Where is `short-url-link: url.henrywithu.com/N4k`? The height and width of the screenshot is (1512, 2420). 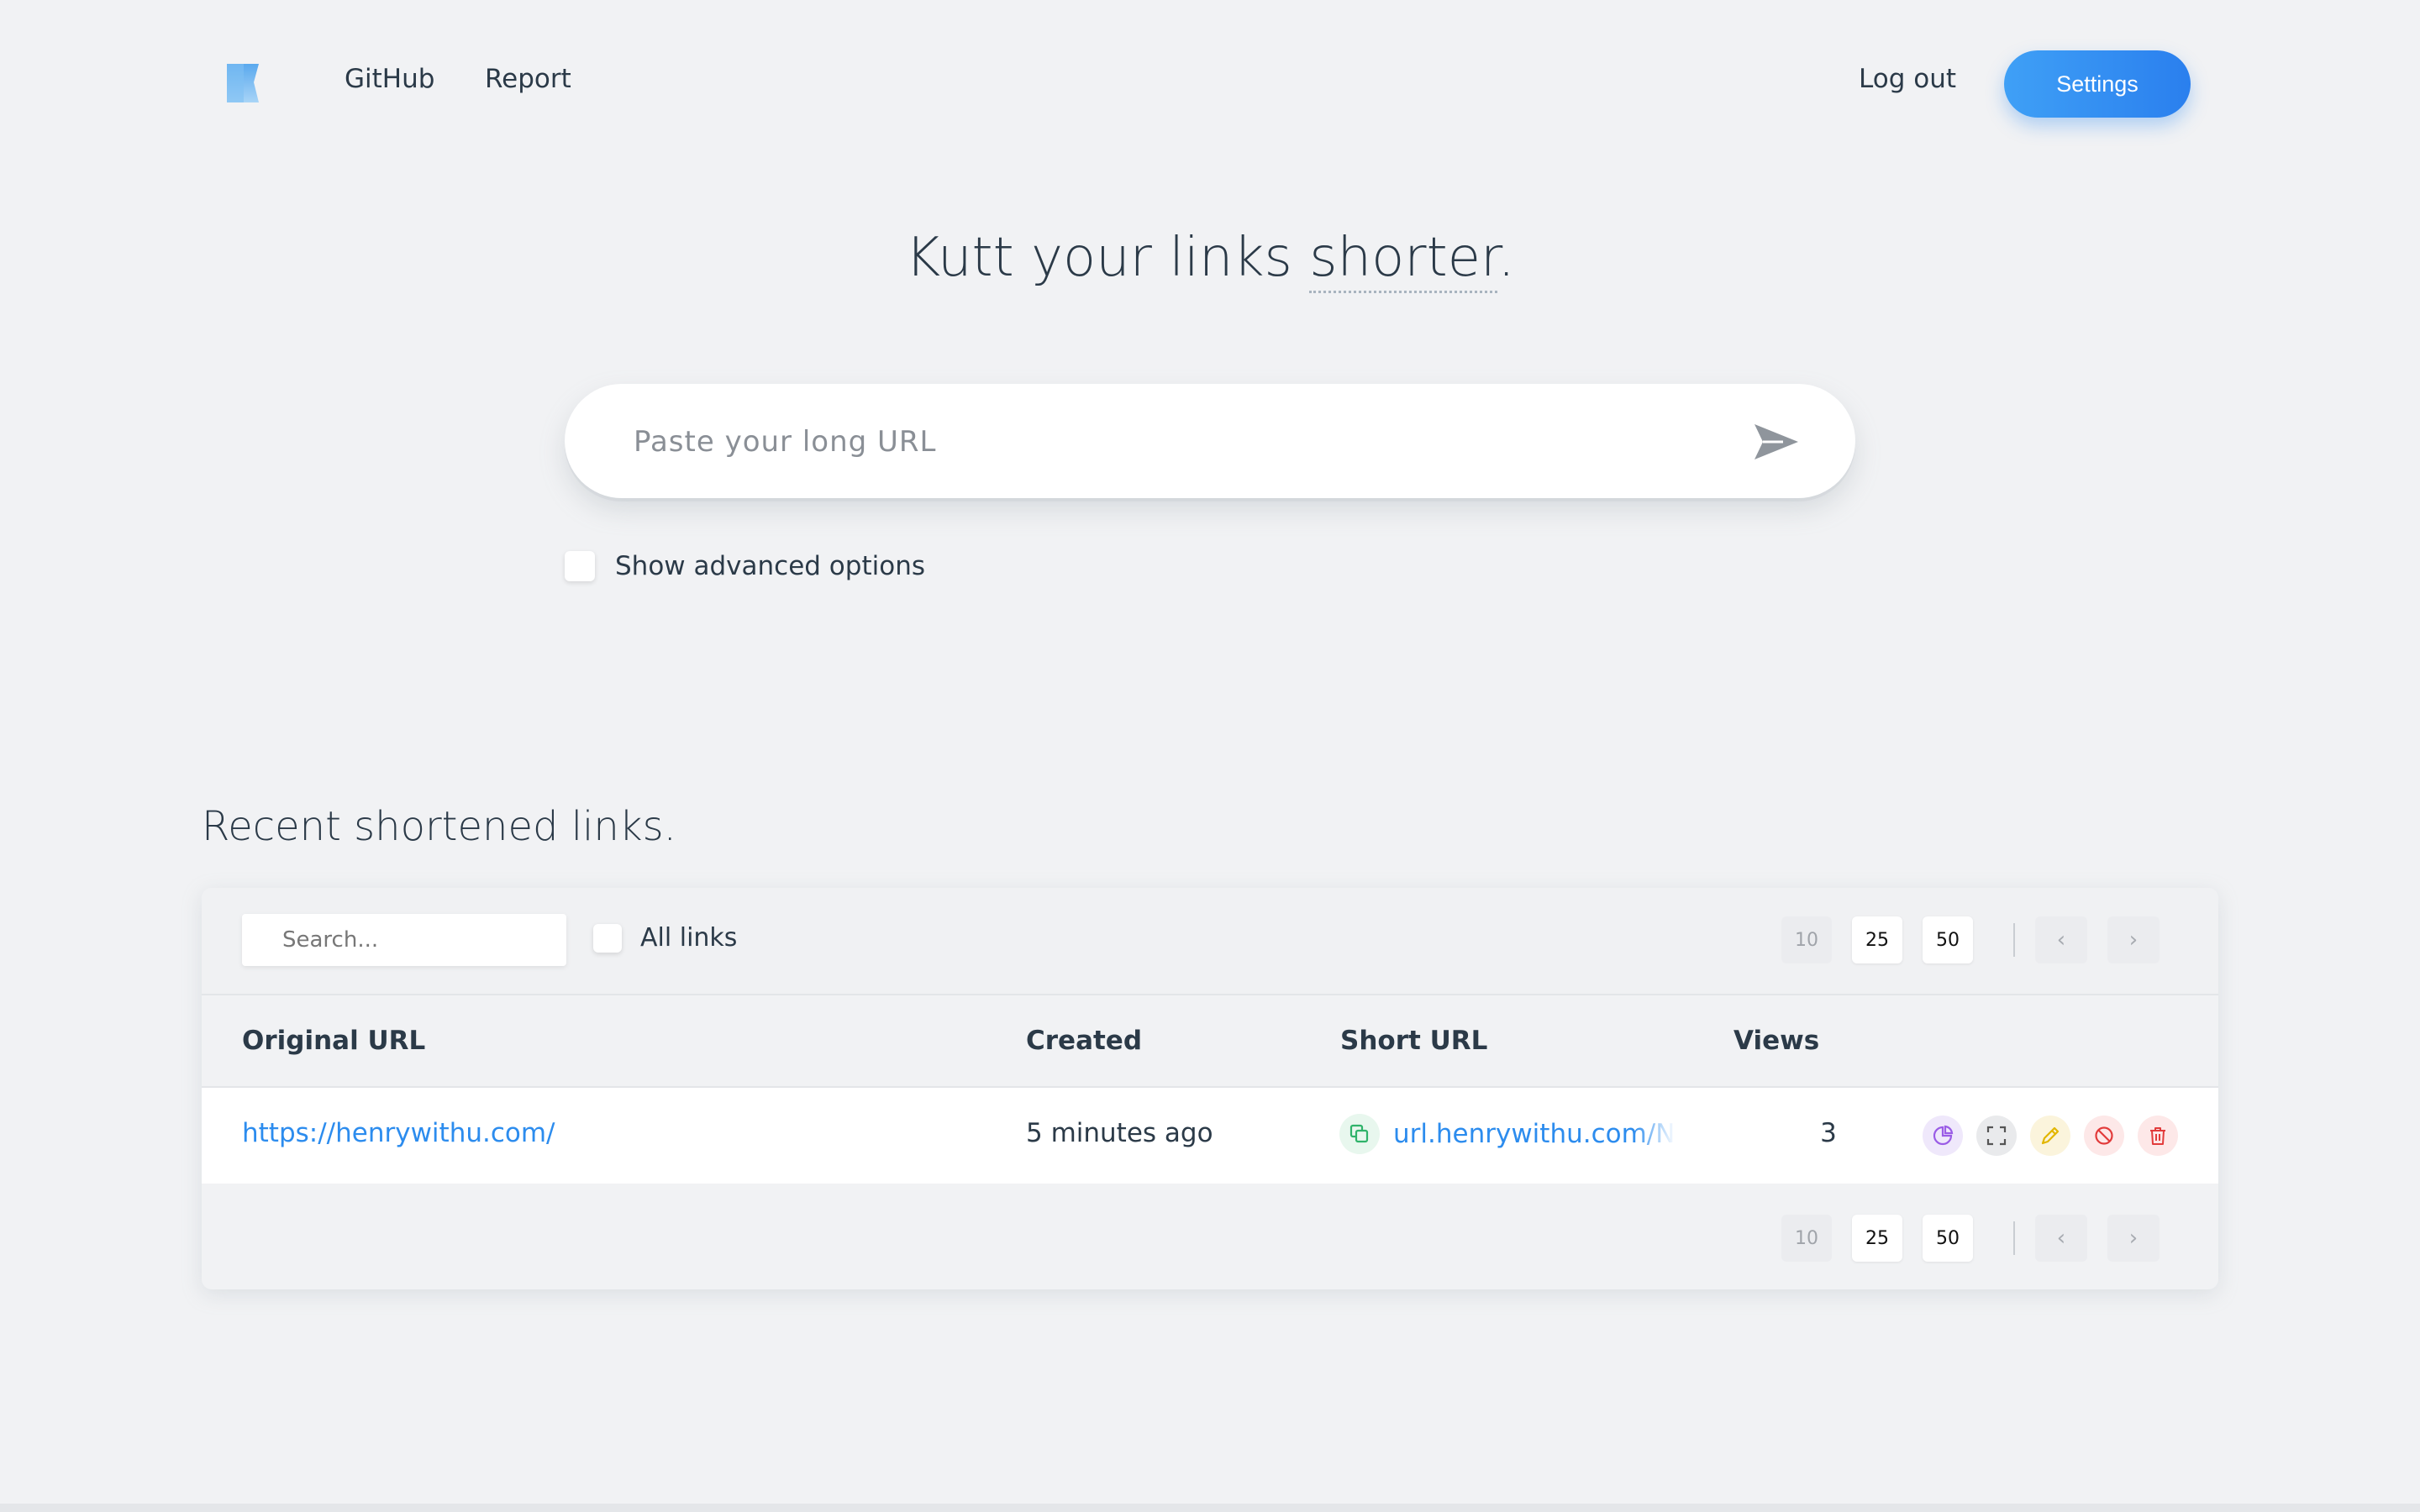
short-url-link: url.henrywithu.com/N4k is located at coordinates (1534, 1134).